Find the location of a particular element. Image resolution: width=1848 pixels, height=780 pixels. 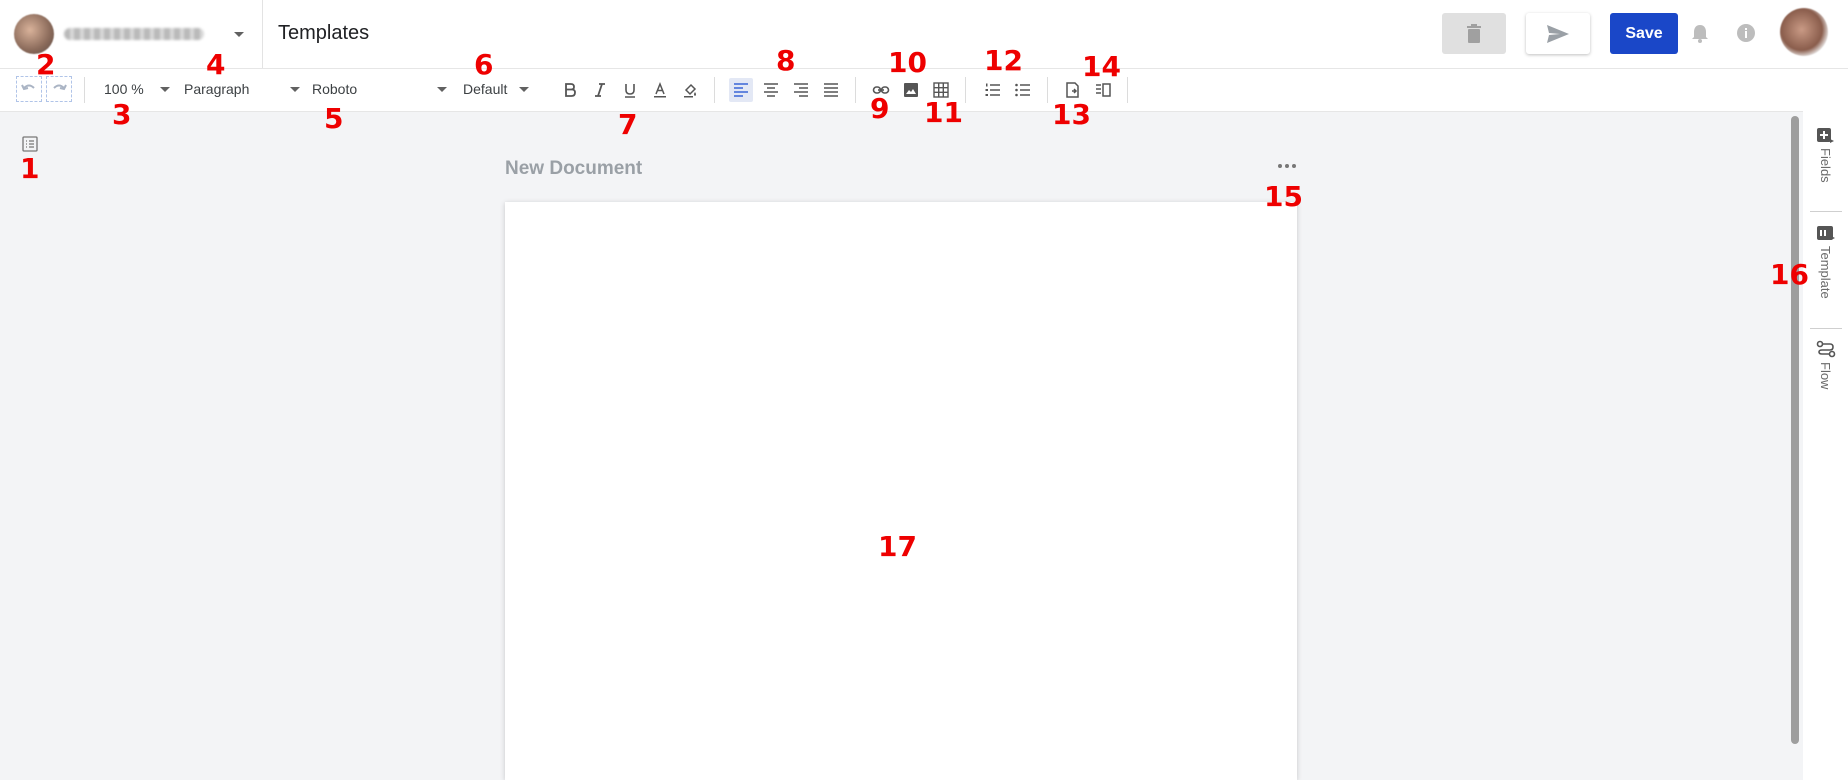

text-color-button is located at coordinates (660, 90).